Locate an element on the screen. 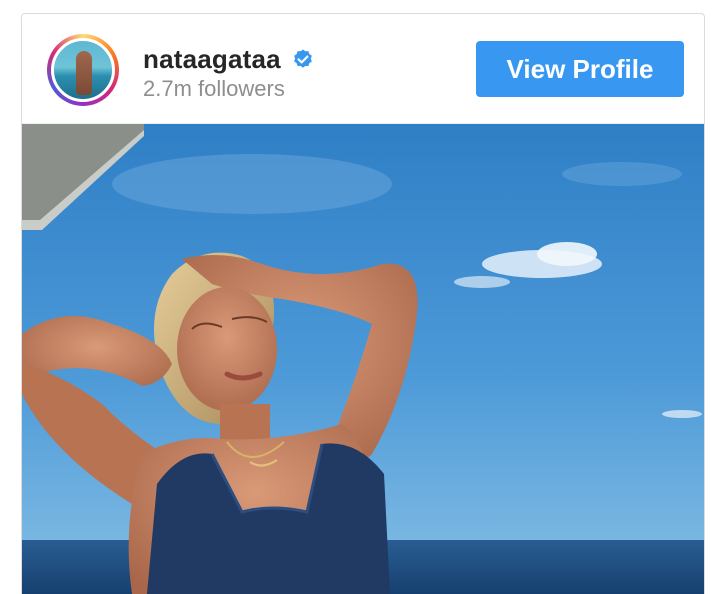  view-profile-button: View Profile is located at coordinates (580, 69).